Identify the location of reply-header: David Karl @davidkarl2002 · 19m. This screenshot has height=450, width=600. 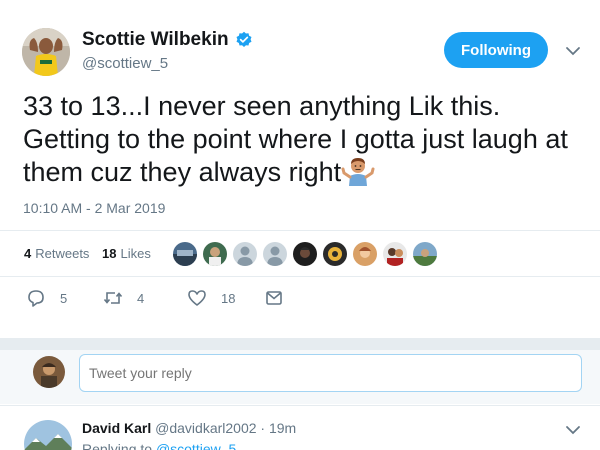
(189, 428).